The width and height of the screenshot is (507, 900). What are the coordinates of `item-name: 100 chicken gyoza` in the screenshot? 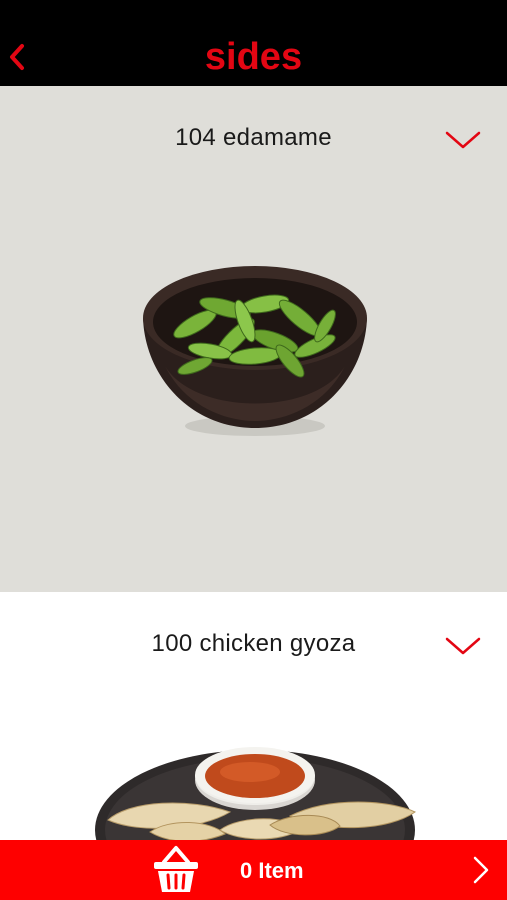 It's located at (253, 643).